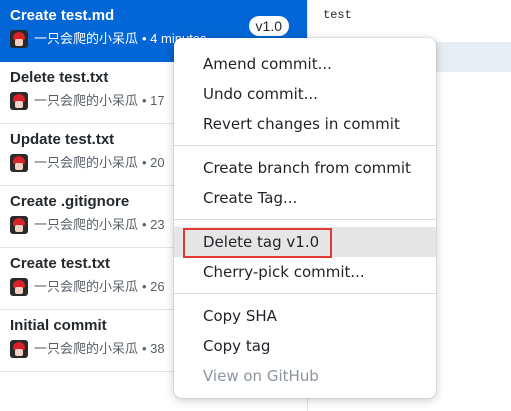 The height and width of the screenshot is (411, 511). What do you see at coordinates (305, 346) in the screenshot?
I see `menu-item-copy-tag: Copy tag` at bounding box center [305, 346].